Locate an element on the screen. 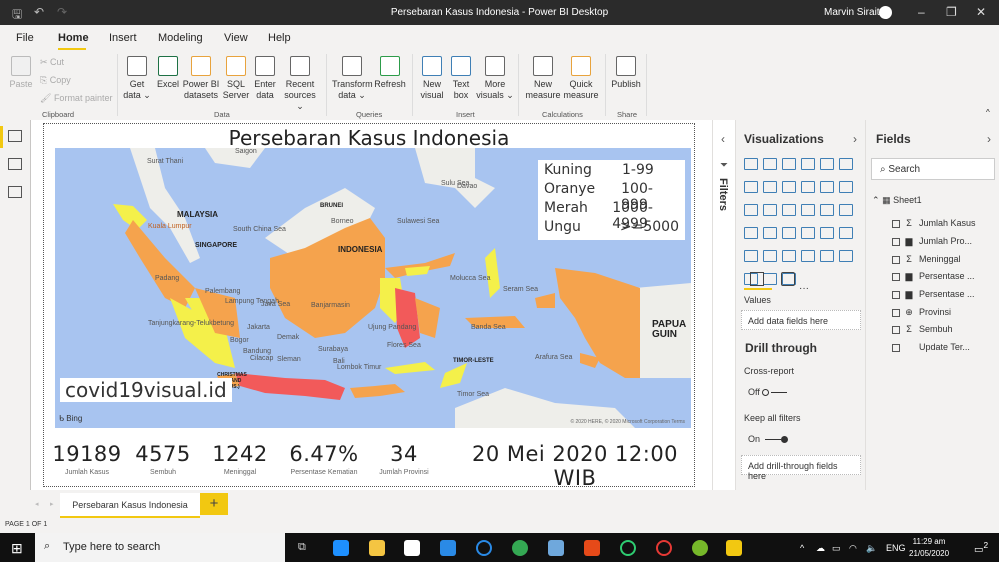 The width and height of the screenshot is (999, 562). fields-search-input: ⌕ Search is located at coordinates (933, 169).